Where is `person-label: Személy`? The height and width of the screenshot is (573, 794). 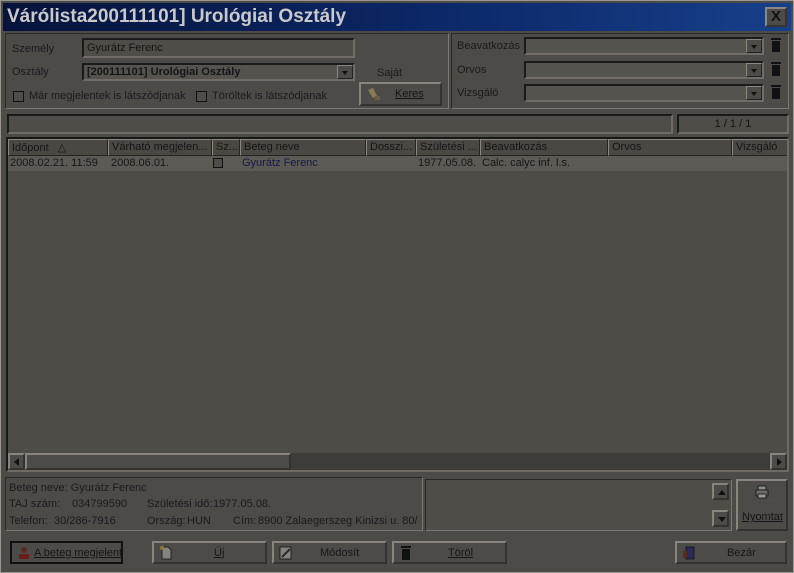
person-label: Személy is located at coordinates (33, 49).